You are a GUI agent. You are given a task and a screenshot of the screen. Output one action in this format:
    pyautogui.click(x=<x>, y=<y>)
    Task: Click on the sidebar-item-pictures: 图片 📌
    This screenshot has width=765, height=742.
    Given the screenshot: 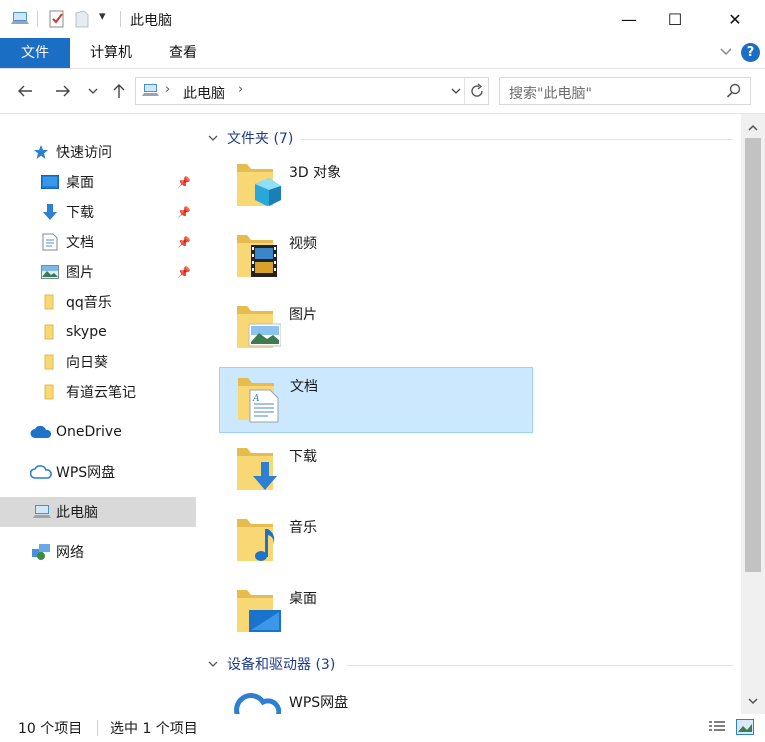 What is the action you would take?
    pyautogui.click(x=98, y=272)
    